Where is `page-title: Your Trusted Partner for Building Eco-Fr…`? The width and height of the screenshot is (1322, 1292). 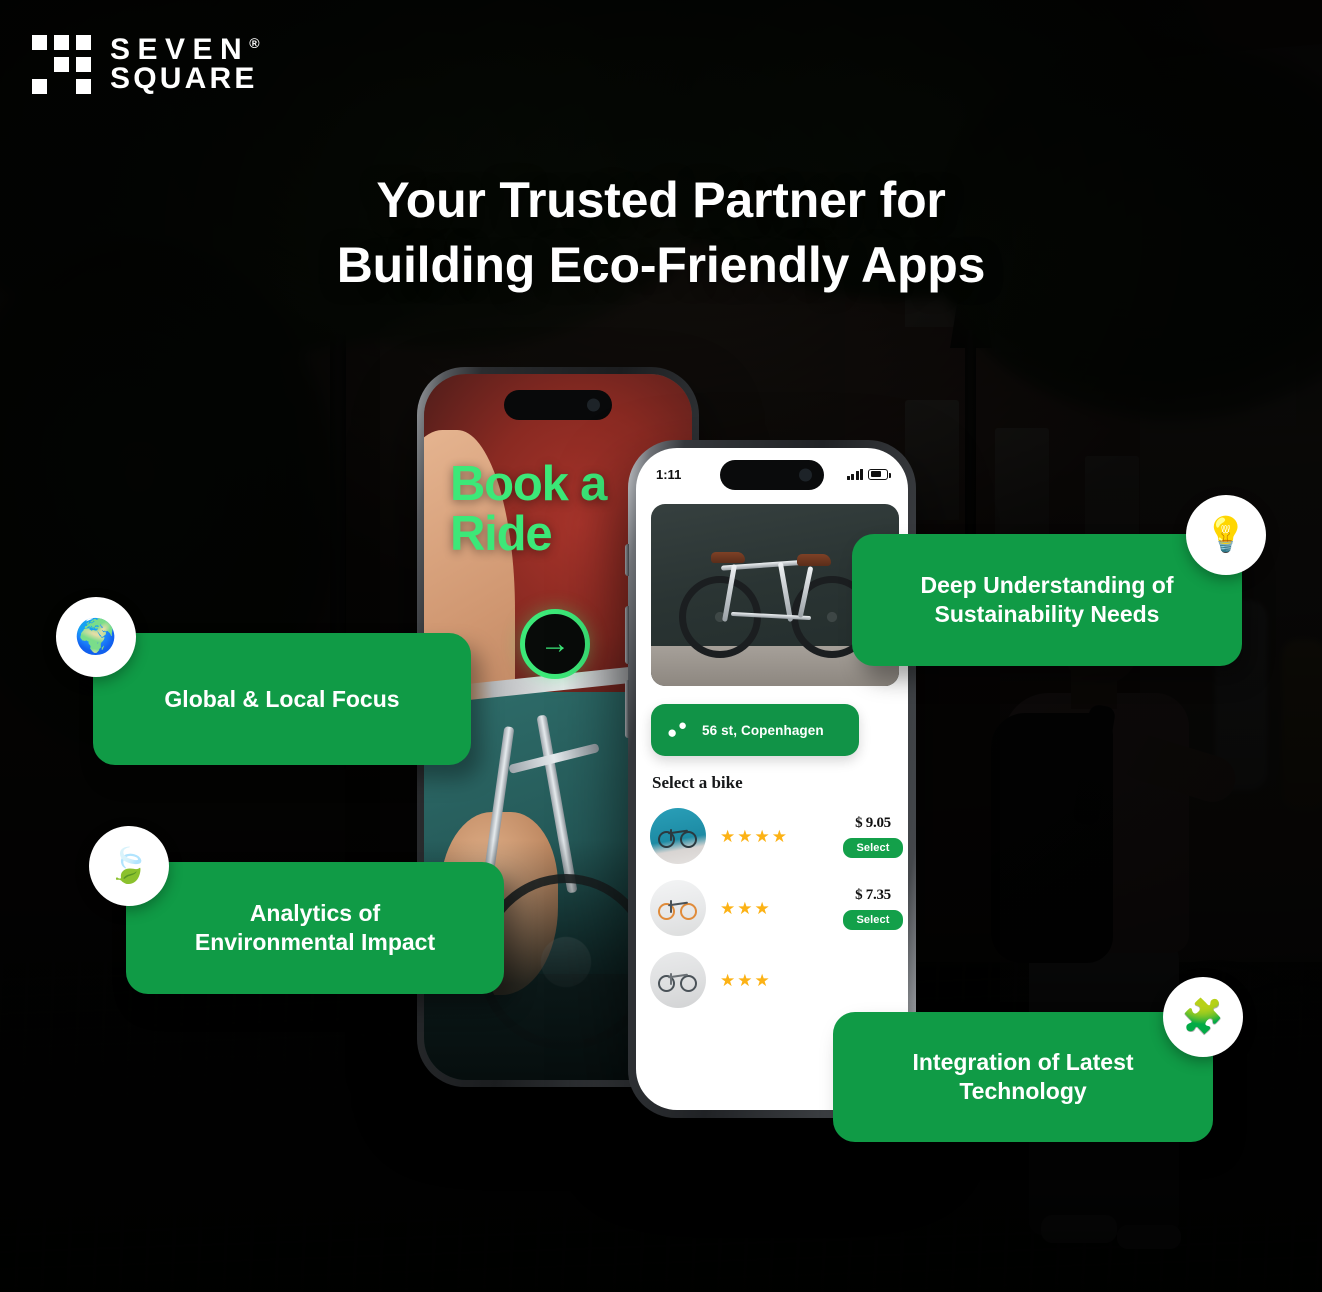 page-title: Your Trusted Partner for Building Eco-Fr… is located at coordinates (661, 233).